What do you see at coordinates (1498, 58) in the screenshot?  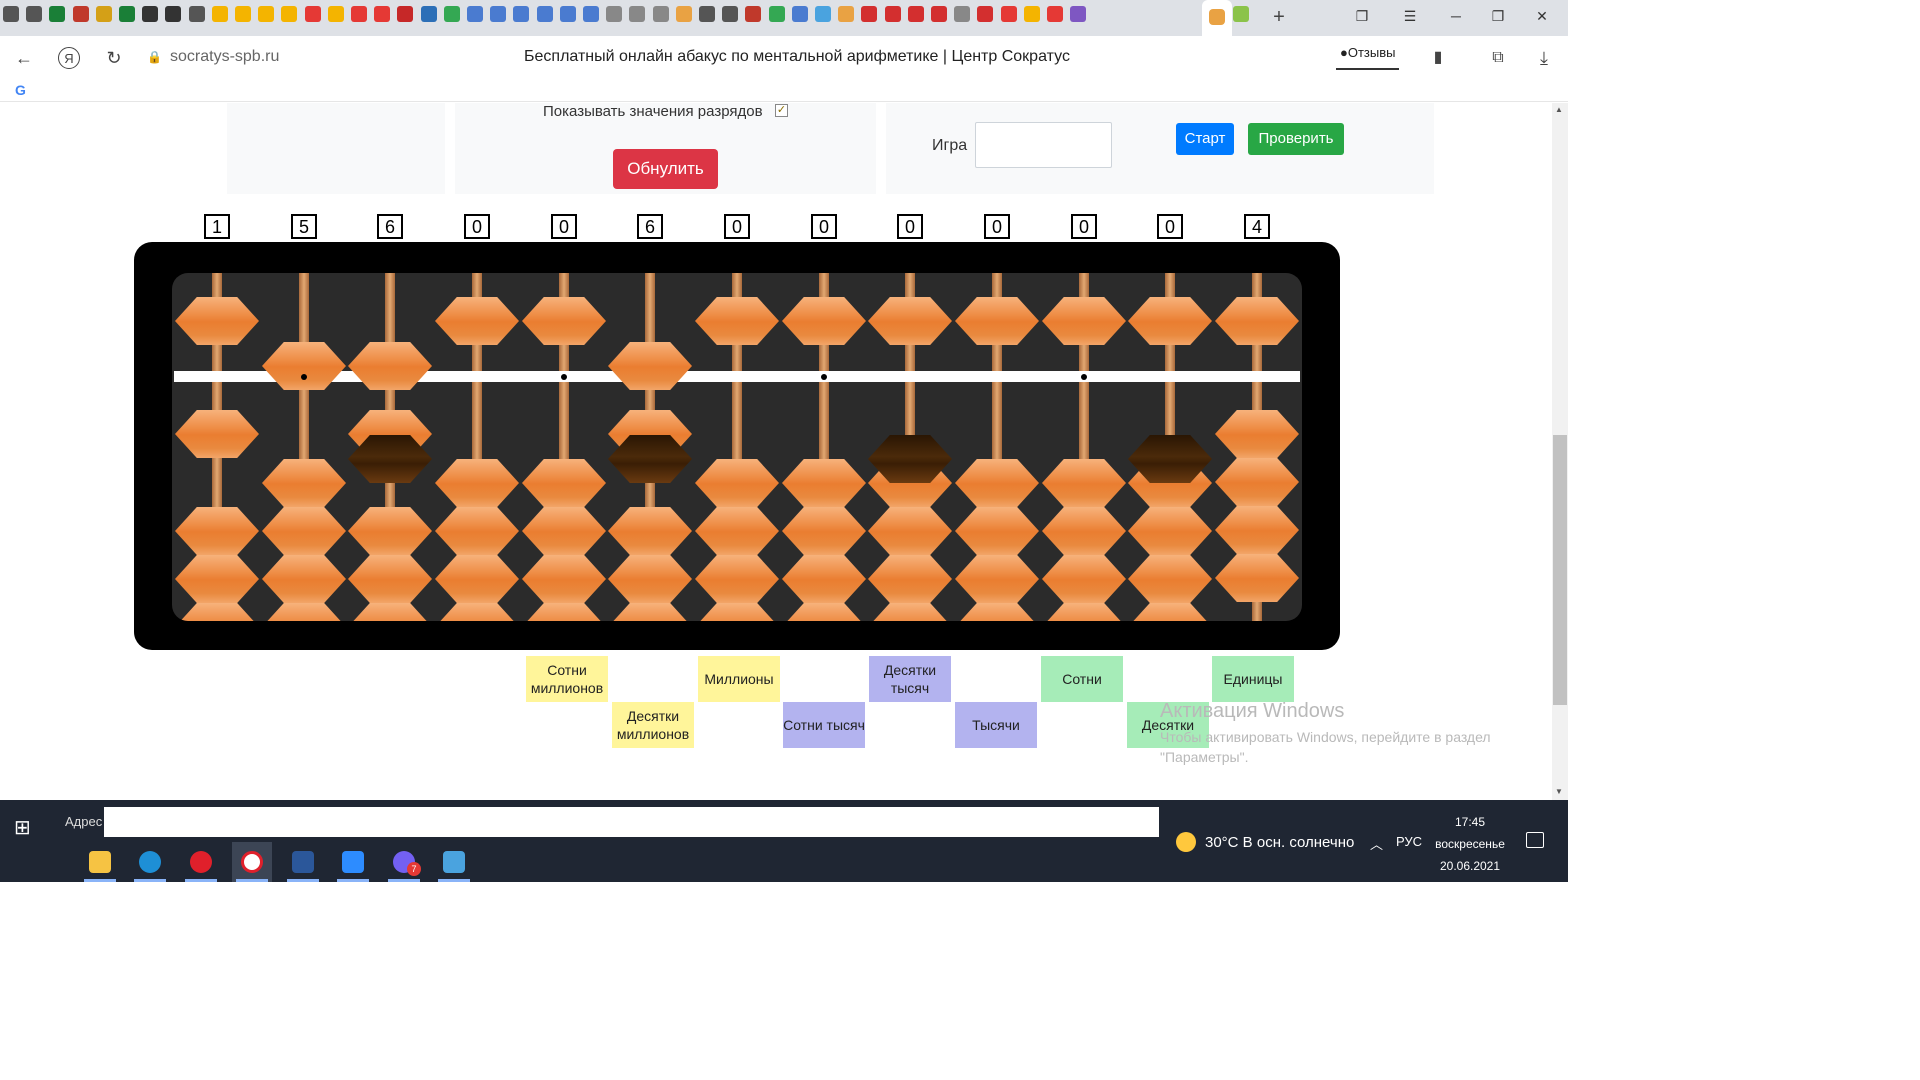 I see `collections-icon: ⧉` at bounding box center [1498, 58].